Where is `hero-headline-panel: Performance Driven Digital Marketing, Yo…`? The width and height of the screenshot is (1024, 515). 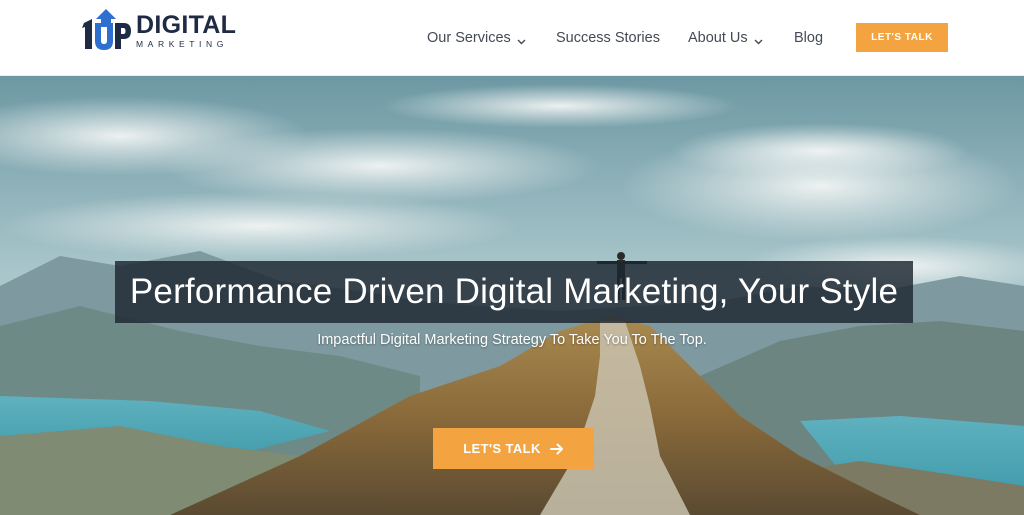
hero-headline-panel: Performance Driven Digital Marketing, Yo… is located at coordinates (514, 292).